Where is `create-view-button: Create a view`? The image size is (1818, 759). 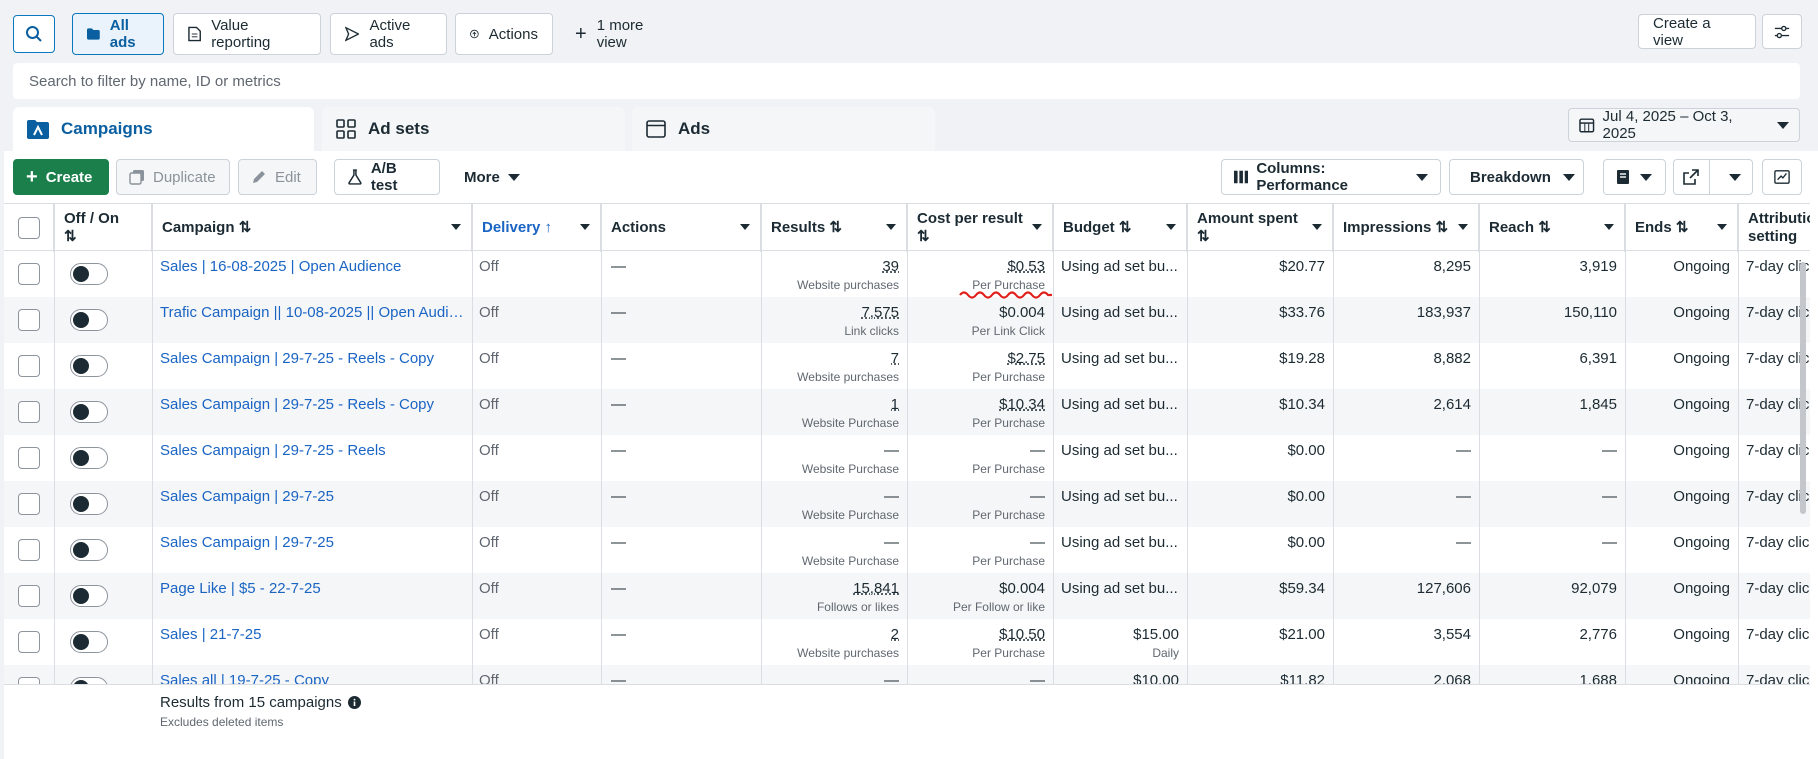
create-view-button: Create a view is located at coordinates (1697, 31).